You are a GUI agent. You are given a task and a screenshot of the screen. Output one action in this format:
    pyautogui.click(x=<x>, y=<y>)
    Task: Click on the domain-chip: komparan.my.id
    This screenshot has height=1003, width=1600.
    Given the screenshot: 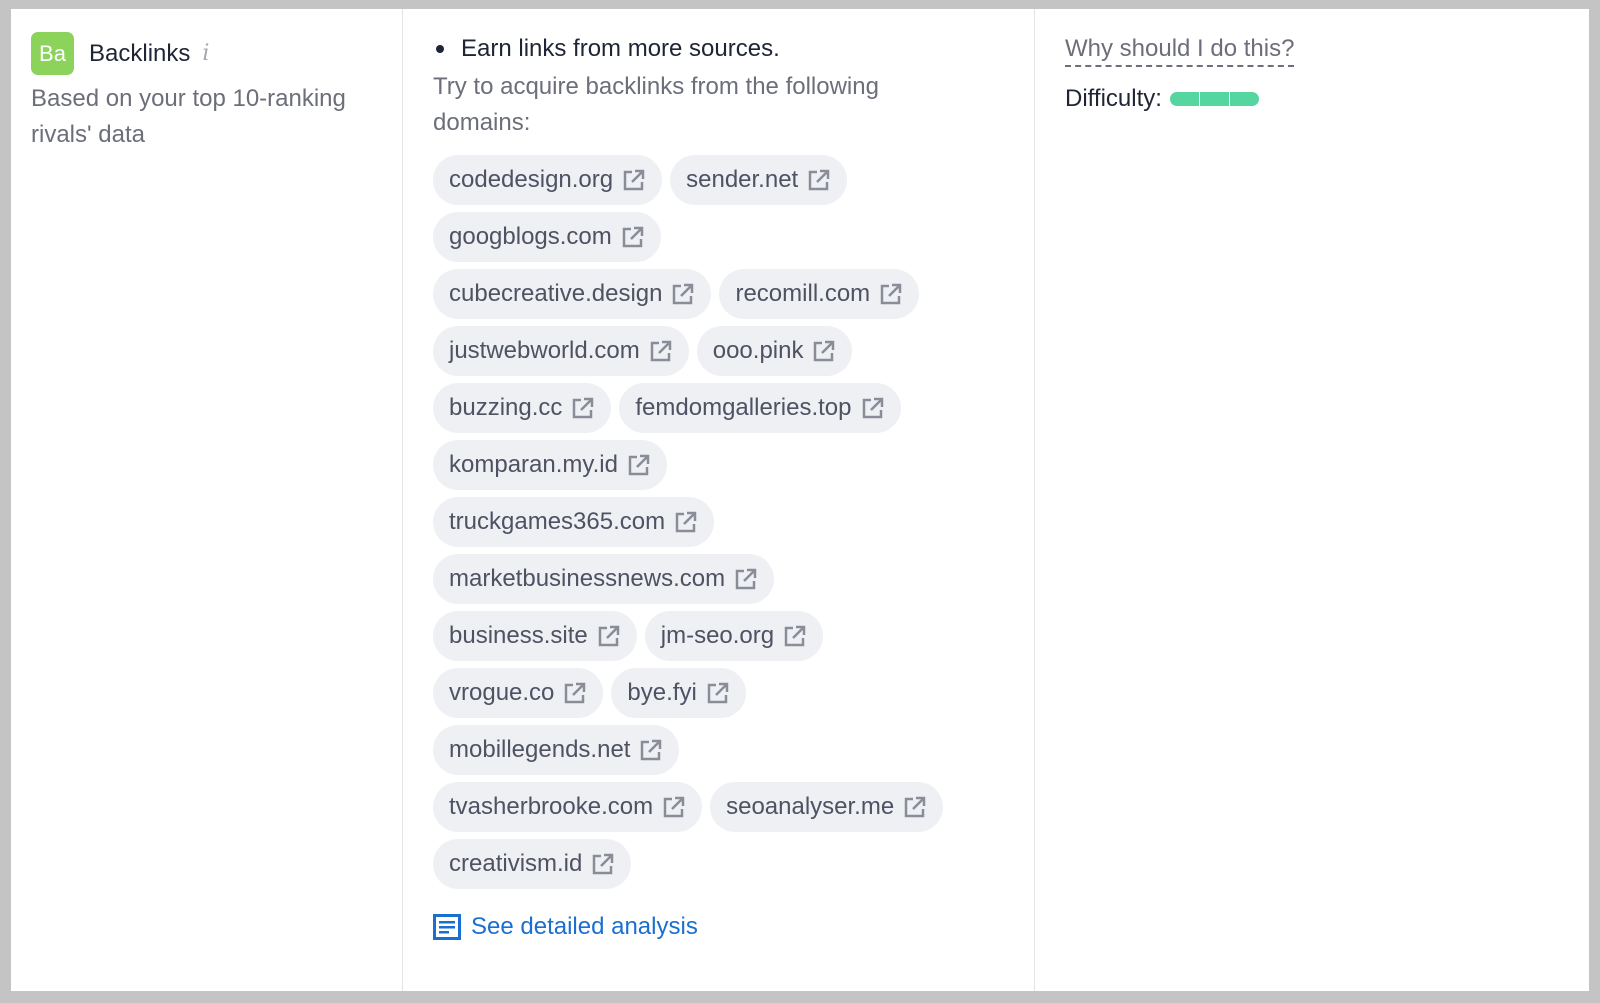 What is the action you would take?
    pyautogui.click(x=550, y=465)
    